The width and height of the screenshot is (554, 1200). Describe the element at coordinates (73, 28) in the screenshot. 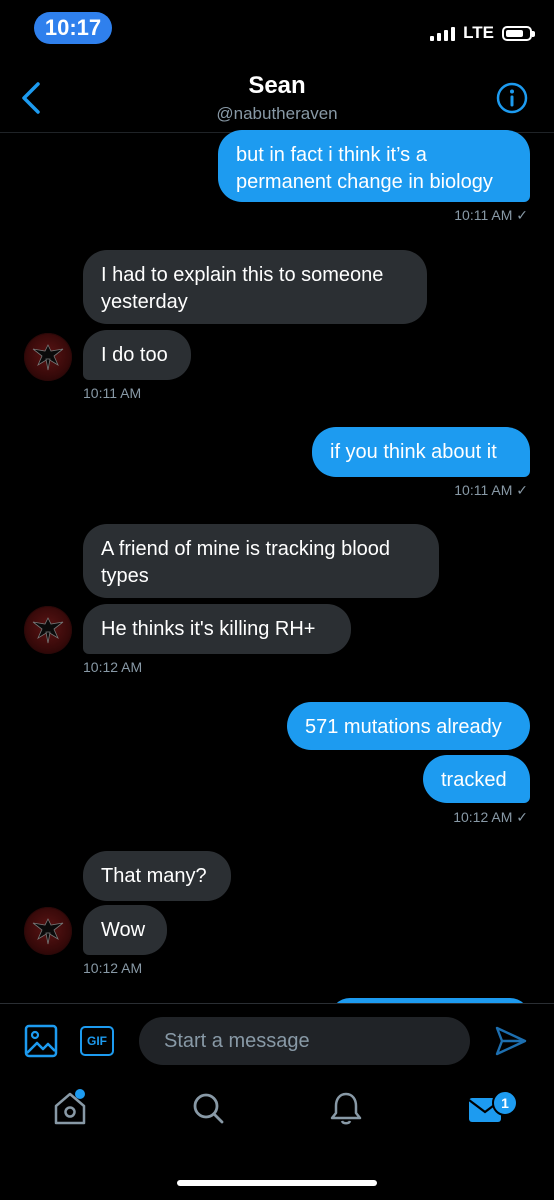

I see `status-time: 10:17` at that location.